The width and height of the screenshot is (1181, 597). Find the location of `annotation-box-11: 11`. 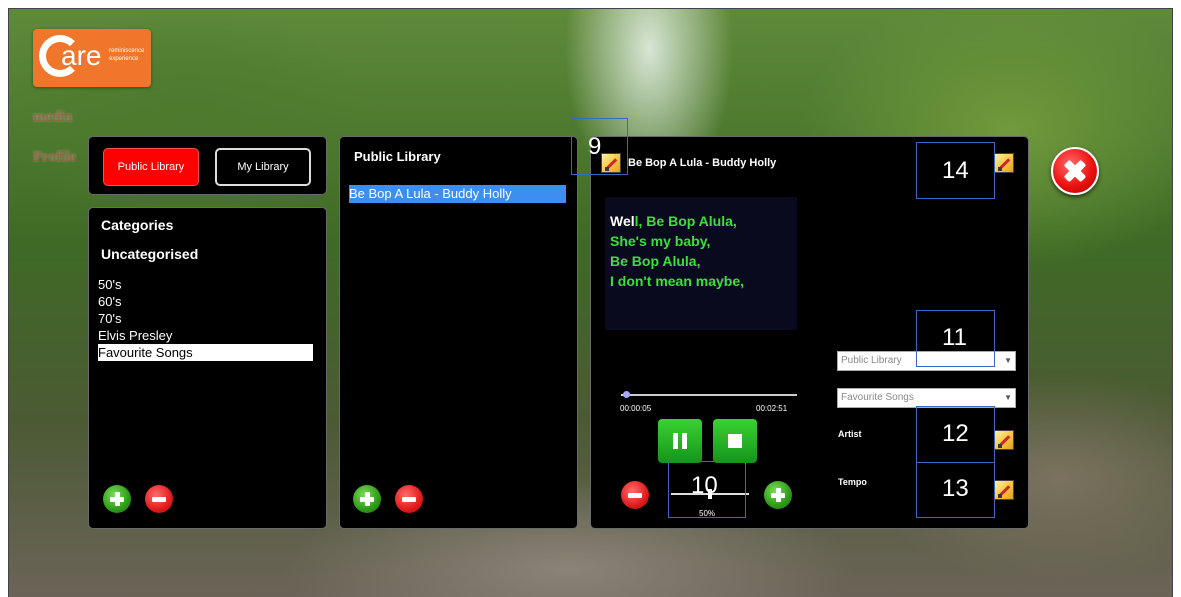

annotation-box-11: 11 is located at coordinates (955, 338).